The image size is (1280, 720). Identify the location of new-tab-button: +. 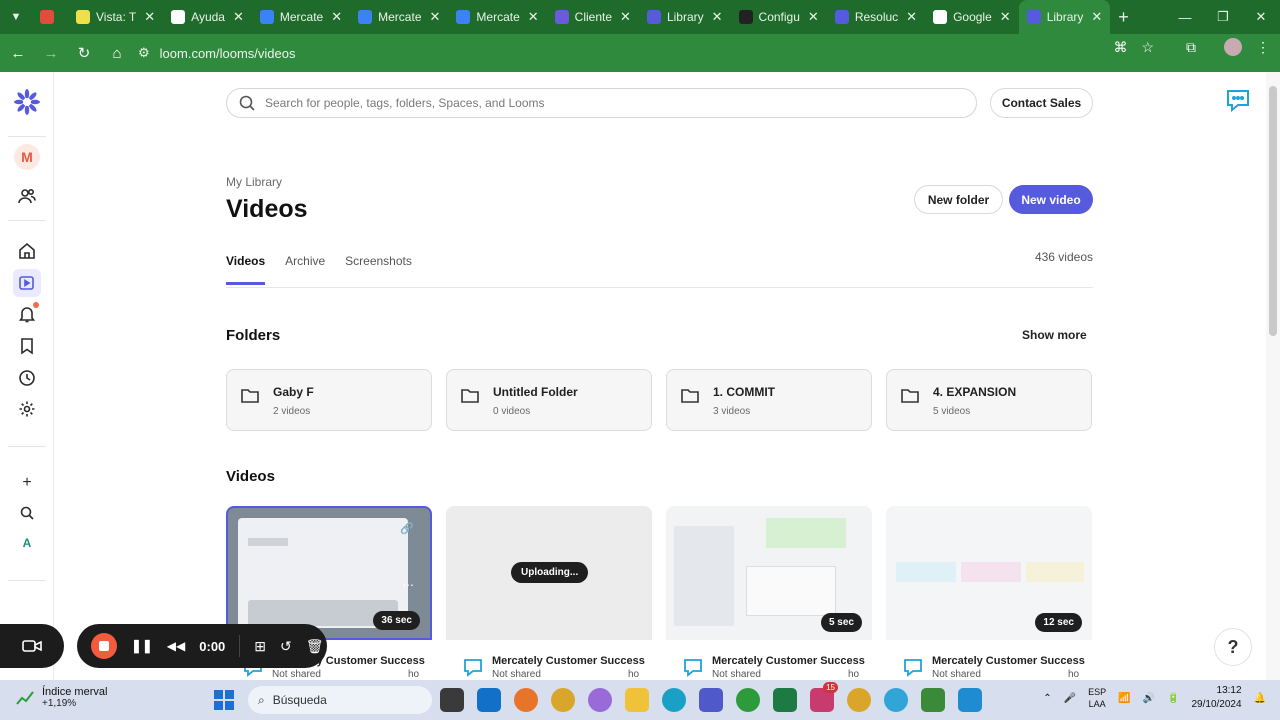
(1123, 17).